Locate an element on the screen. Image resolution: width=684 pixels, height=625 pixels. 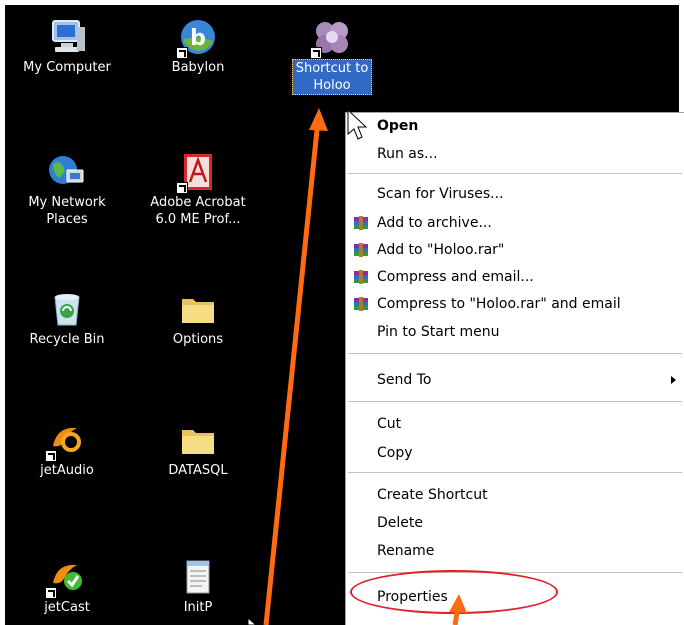
jetcast-icon is located at coordinates (66, 578).